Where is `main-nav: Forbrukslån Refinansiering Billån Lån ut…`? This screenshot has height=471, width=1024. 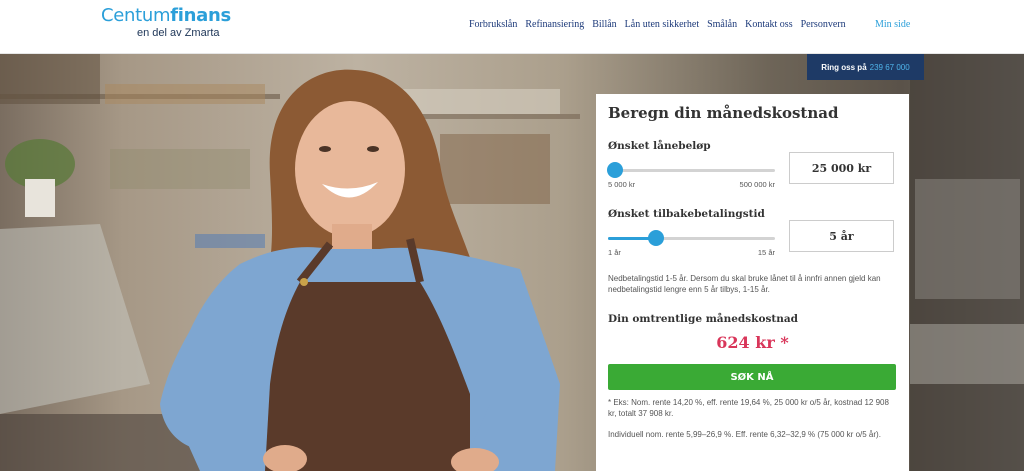 main-nav: Forbrukslån Refinansiering Billån Lån ut… is located at coordinates (661, 24).